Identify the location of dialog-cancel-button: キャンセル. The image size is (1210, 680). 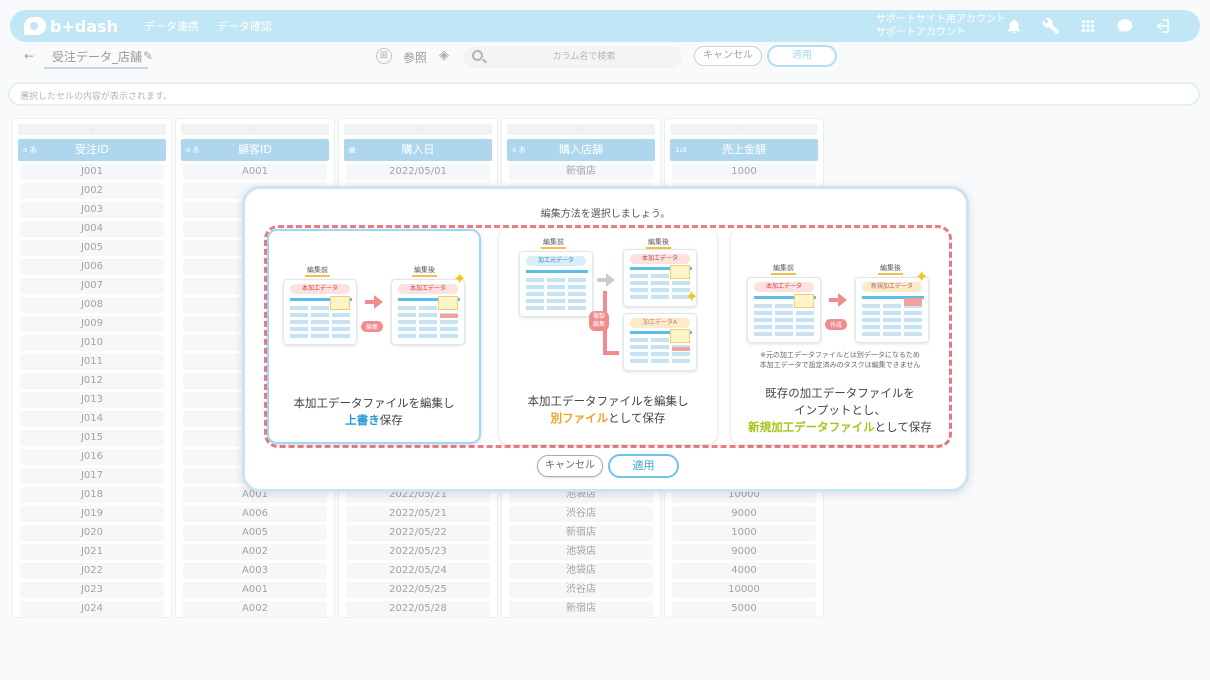
(570, 466).